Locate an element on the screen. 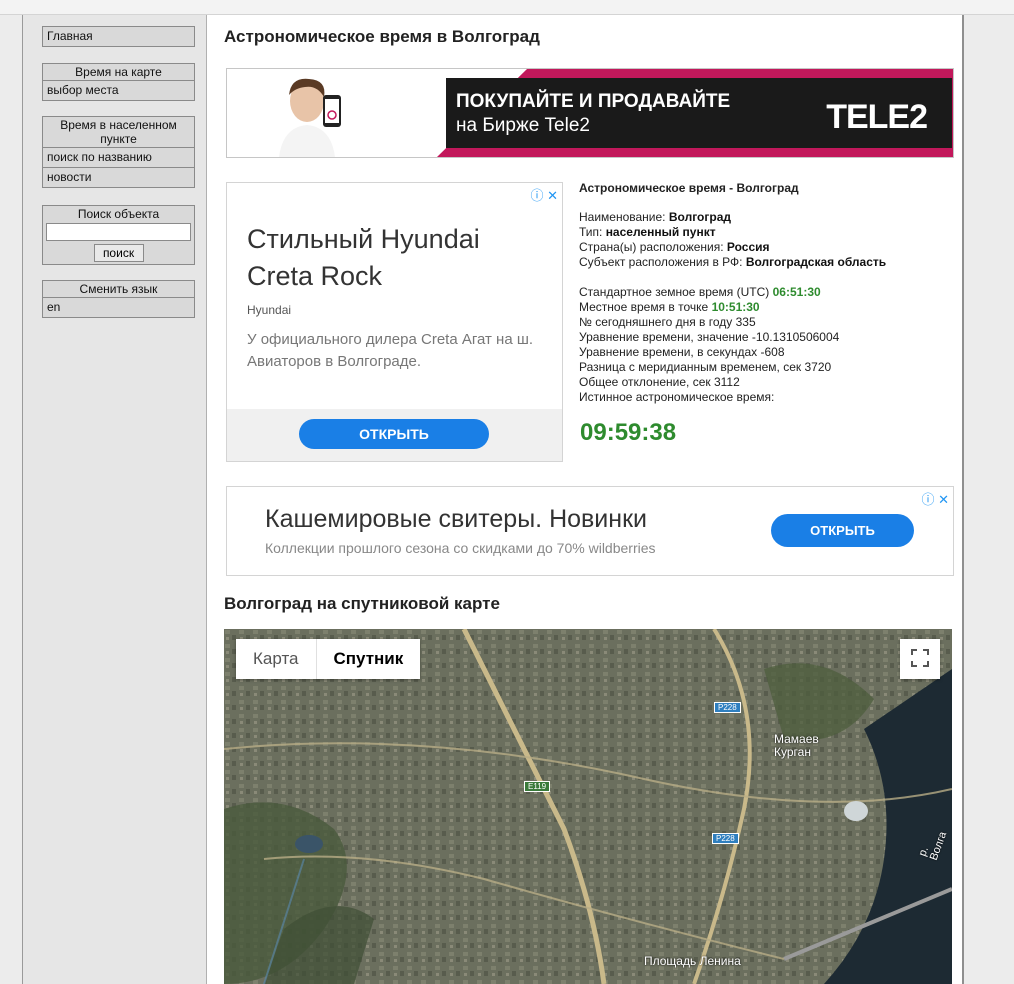 This screenshot has height=984, width=1014. astro-info-title: Астрономическое время - Волгоград is located at coordinates (689, 188).